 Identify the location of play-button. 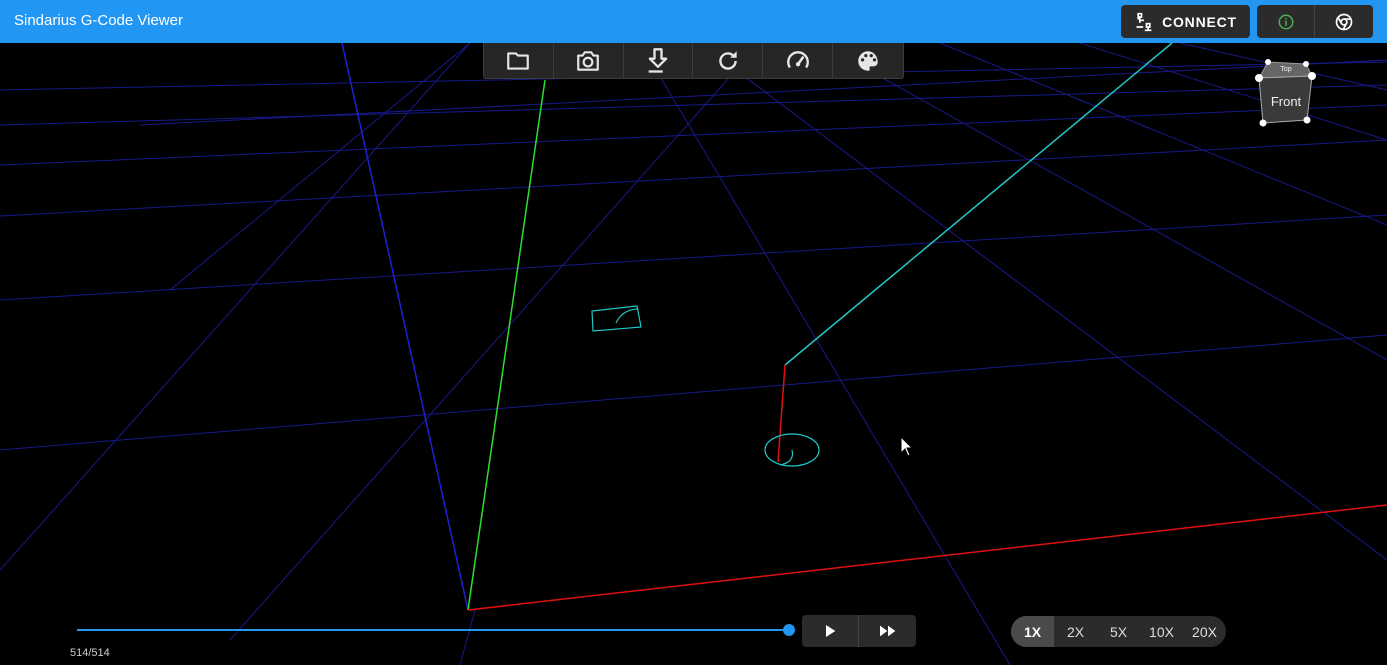
(830, 631).